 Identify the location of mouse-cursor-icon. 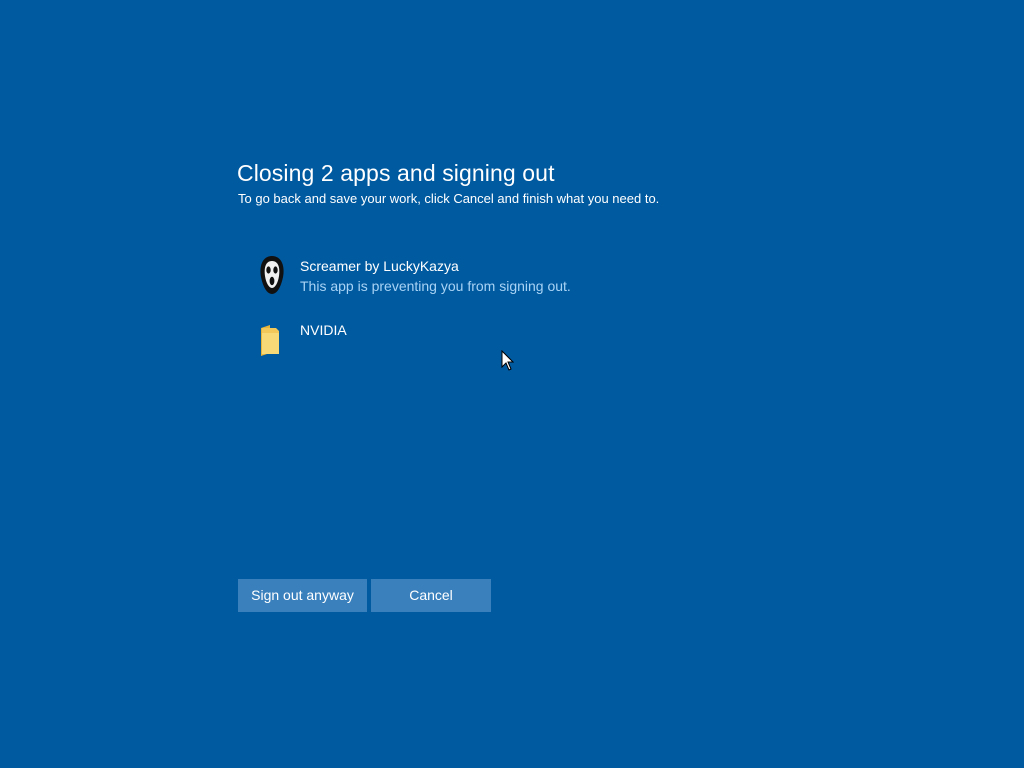
(508, 360).